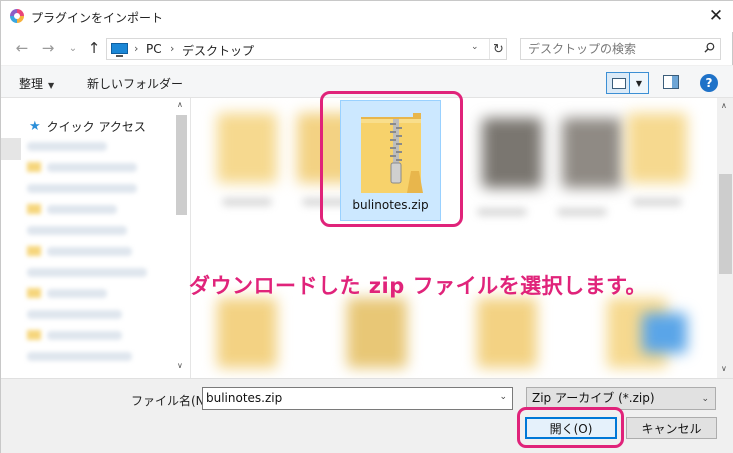 Image resolution: width=733 pixels, height=453 pixels. I want to click on scrollbar-thumb, so click(725, 224).